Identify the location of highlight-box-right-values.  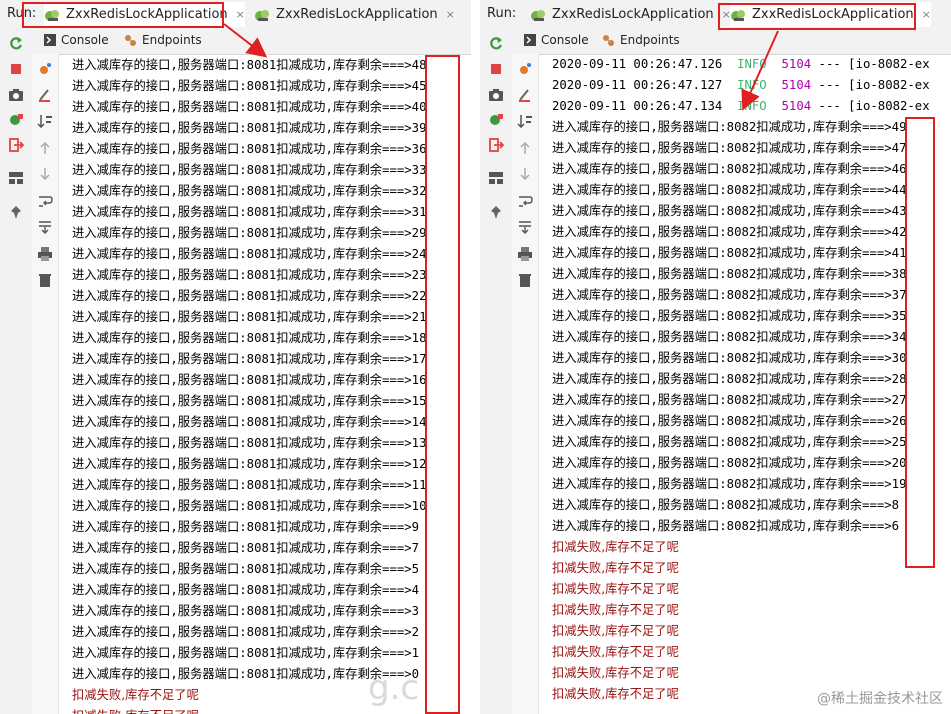
(920, 342).